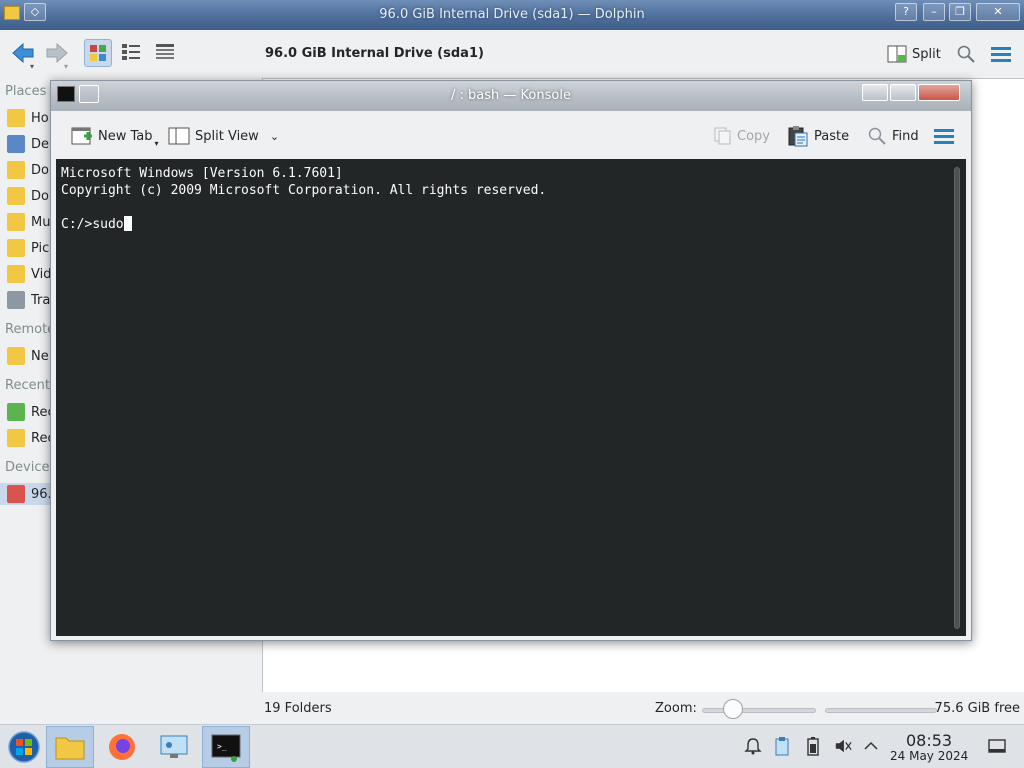 This screenshot has width=1024, height=768. Describe the element at coordinates (16, 494) in the screenshot. I see `drive-icon` at that location.